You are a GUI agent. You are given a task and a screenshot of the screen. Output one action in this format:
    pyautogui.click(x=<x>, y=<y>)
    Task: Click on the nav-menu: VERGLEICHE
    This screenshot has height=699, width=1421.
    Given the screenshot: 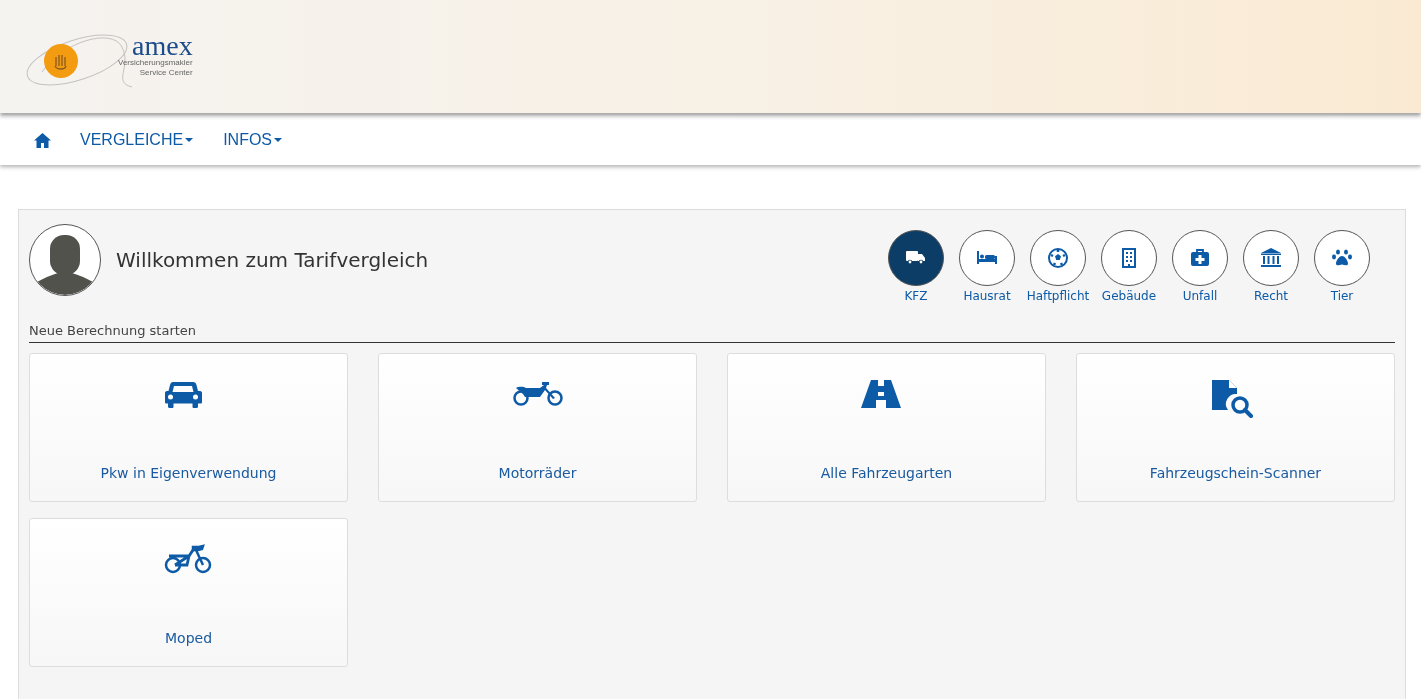 What is the action you would take?
    pyautogui.click(x=137, y=140)
    